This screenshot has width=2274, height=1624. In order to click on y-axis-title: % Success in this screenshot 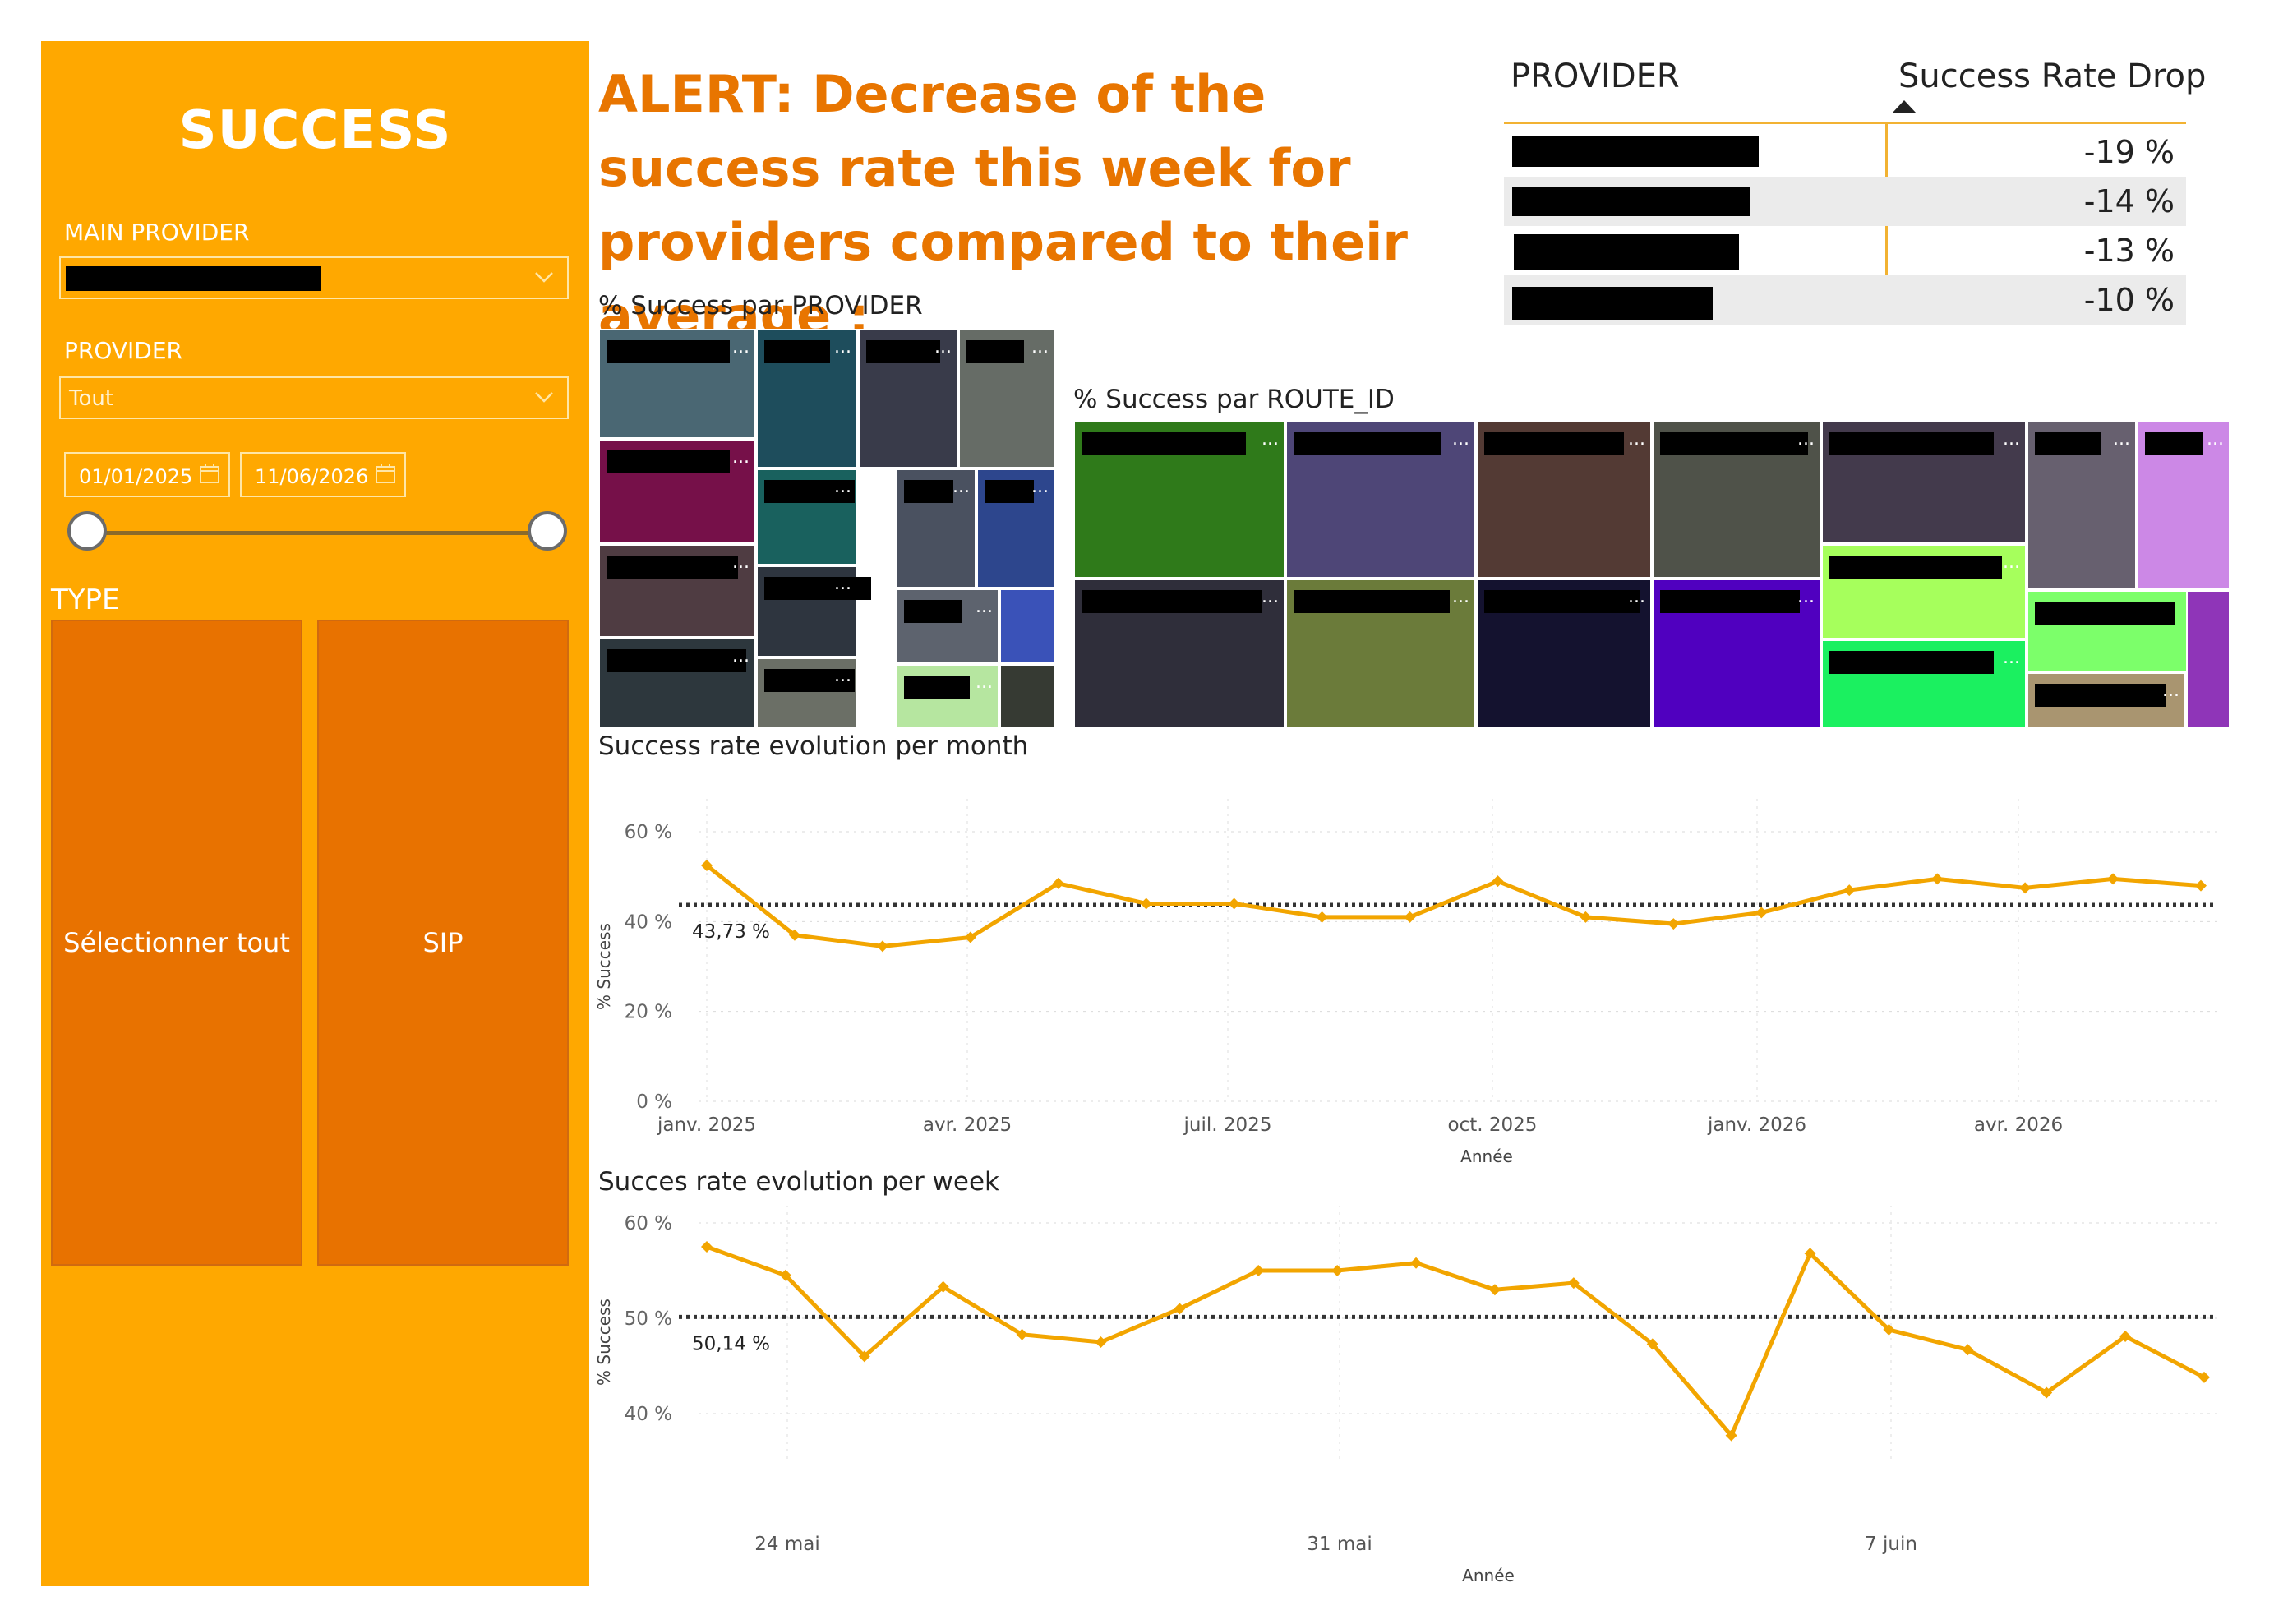, I will do `click(604, 966)`.